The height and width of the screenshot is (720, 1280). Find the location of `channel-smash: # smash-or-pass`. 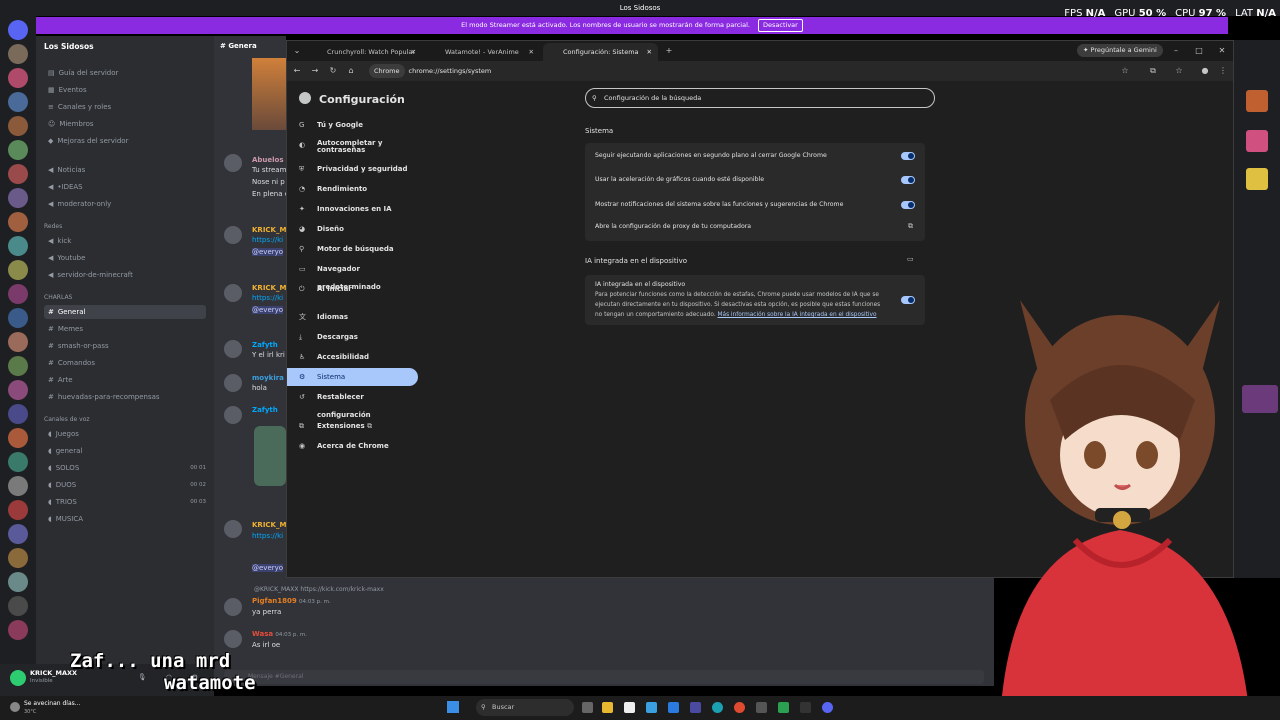

channel-smash: # smash-or-pass is located at coordinates (125, 346).